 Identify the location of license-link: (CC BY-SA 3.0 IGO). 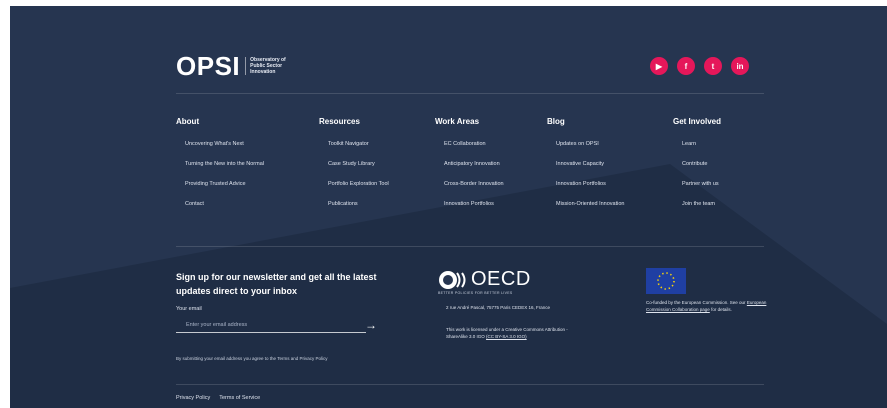
(506, 336).